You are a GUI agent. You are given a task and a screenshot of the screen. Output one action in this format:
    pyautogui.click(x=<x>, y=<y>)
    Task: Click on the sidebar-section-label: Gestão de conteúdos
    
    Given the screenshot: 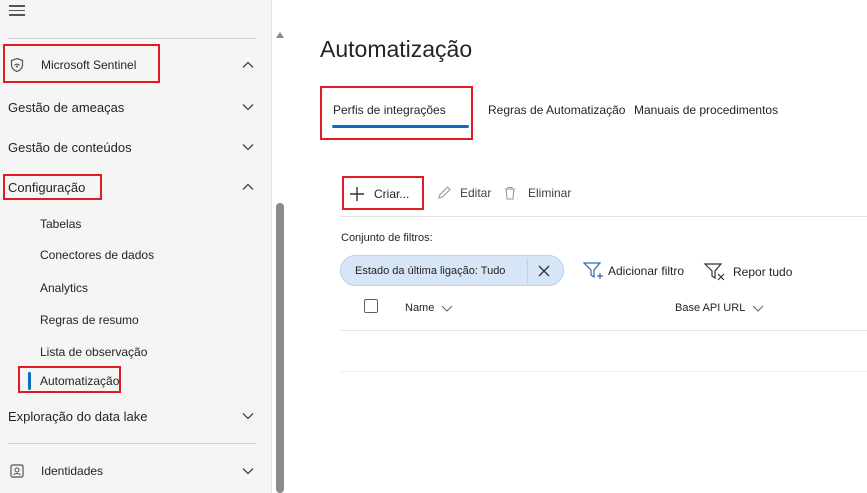 What is the action you would take?
    pyautogui.click(x=70, y=147)
    